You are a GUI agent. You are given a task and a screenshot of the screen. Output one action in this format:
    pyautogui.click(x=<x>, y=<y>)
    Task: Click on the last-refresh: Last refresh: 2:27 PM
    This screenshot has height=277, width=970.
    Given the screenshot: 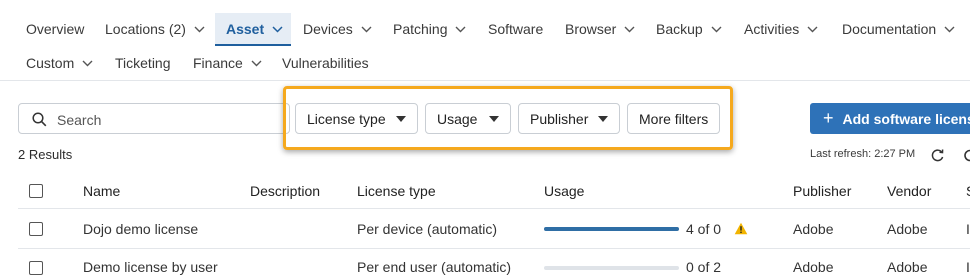 What is the action you would take?
    pyautogui.click(x=863, y=154)
    